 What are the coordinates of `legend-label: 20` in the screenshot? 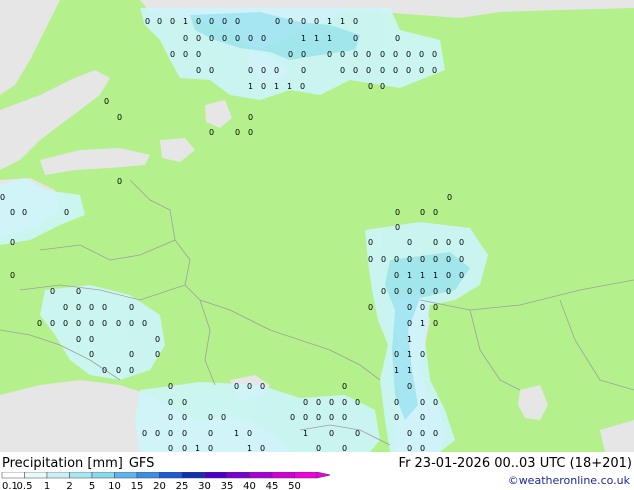 It's located at (159, 485).